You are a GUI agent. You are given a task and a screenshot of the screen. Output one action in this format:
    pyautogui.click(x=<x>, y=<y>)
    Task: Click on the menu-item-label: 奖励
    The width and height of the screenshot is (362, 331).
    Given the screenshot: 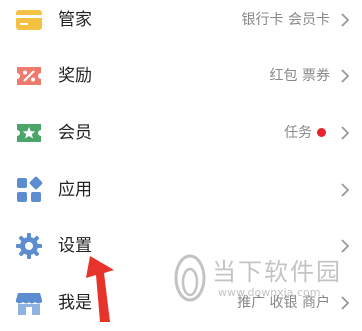 What is the action you would take?
    pyautogui.click(x=75, y=76)
    